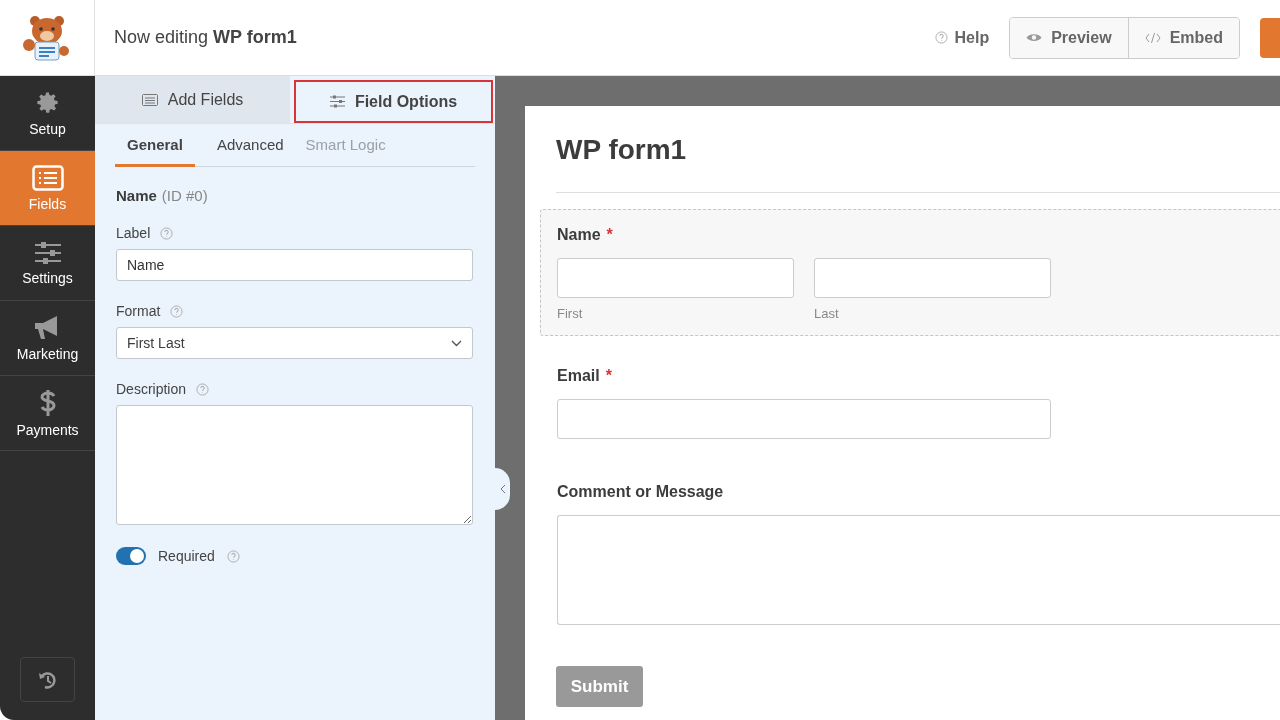 This screenshot has width=1280, height=720. I want to click on code-icon, so click(1152, 37).